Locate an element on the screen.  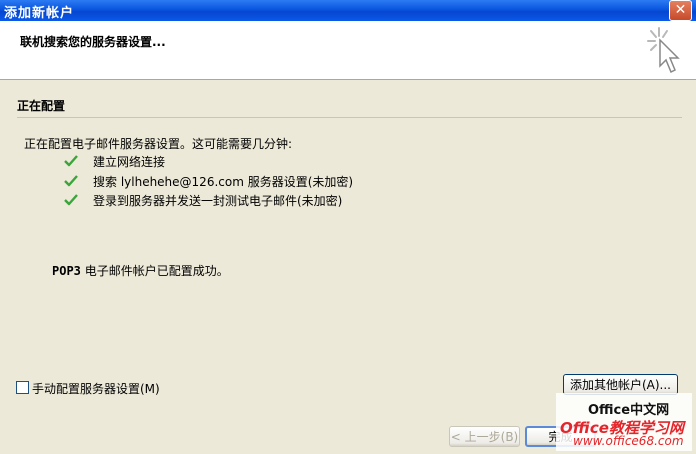
wizard-cursor-icon is located at coordinates (663, 50).